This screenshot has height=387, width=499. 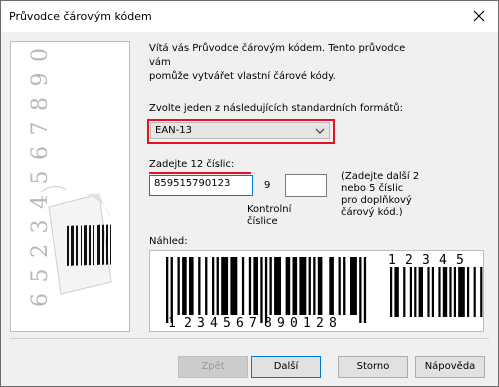 I want to click on format-select-highlight: EAN-13, so click(x=241, y=131).